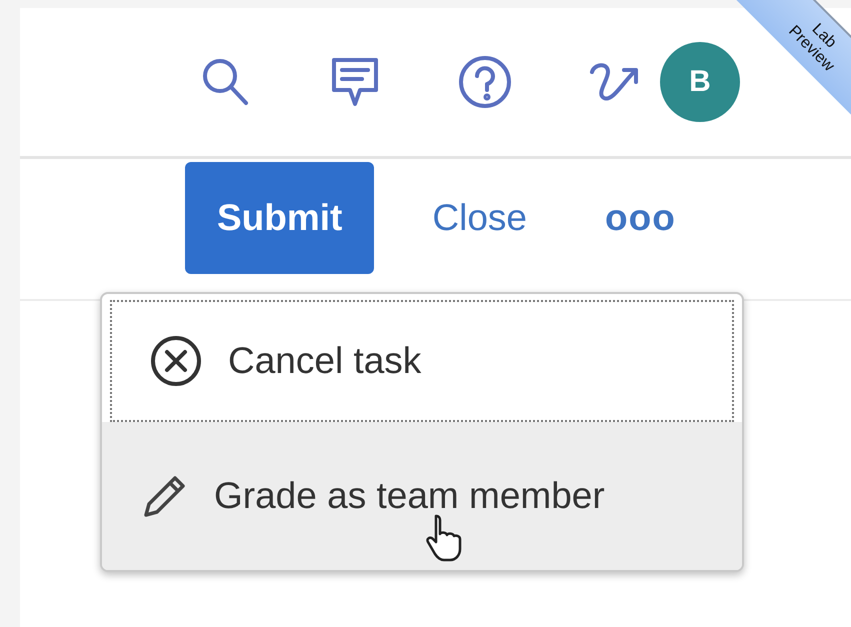 The width and height of the screenshot is (851, 627). I want to click on pencil-icon, so click(165, 496).